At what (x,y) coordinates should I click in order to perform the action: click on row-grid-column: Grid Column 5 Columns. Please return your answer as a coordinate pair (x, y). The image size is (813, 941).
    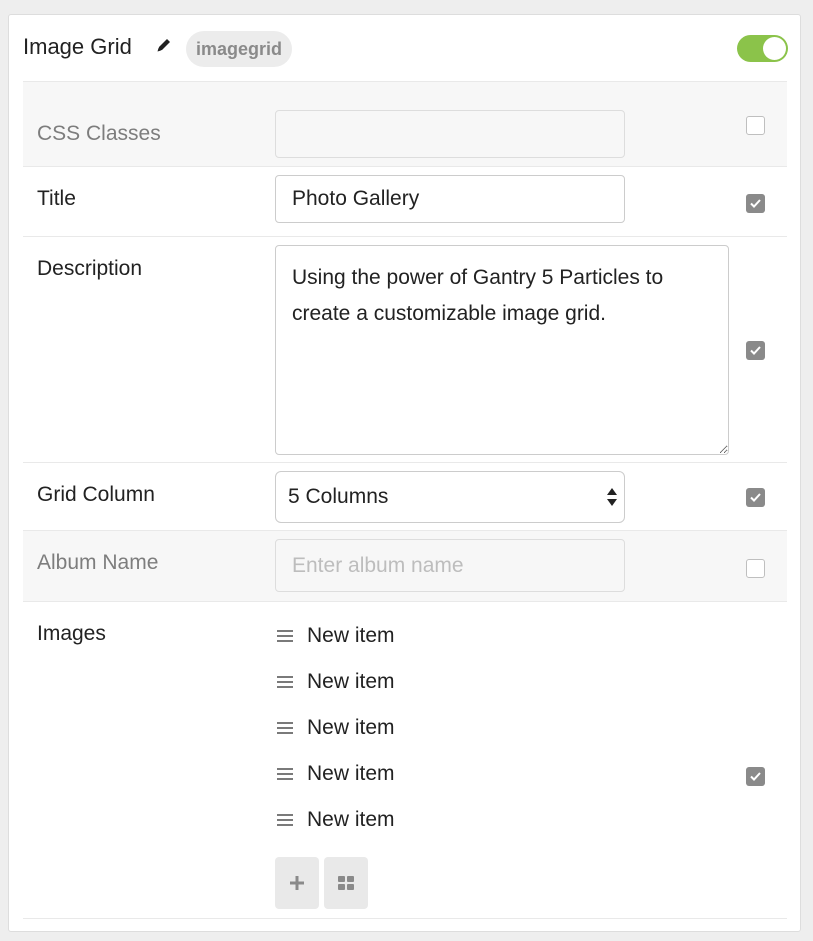
    Looking at the image, I should click on (405, 496).